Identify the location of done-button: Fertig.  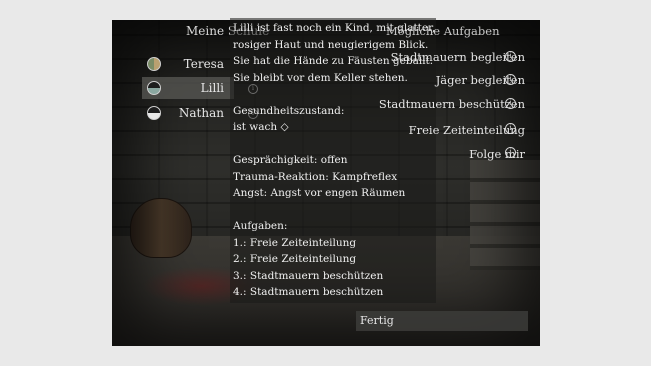
(442, 321).